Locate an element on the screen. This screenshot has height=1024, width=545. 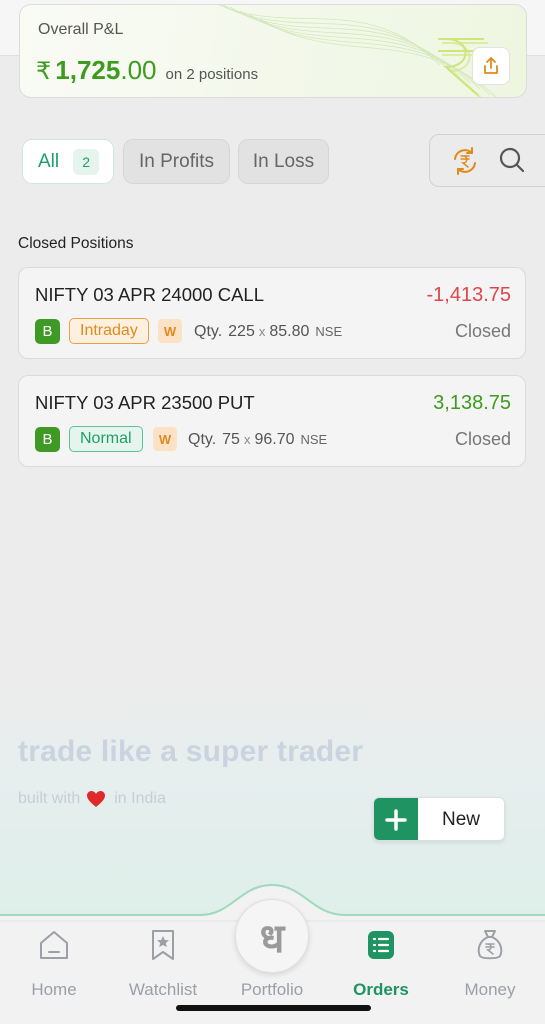
section-title: Closed Positions is located at coordinates (76, 243).